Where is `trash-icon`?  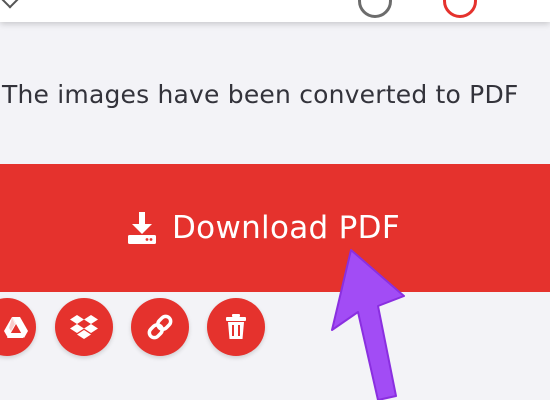 trash-icon is located at coordinates (236, 327).